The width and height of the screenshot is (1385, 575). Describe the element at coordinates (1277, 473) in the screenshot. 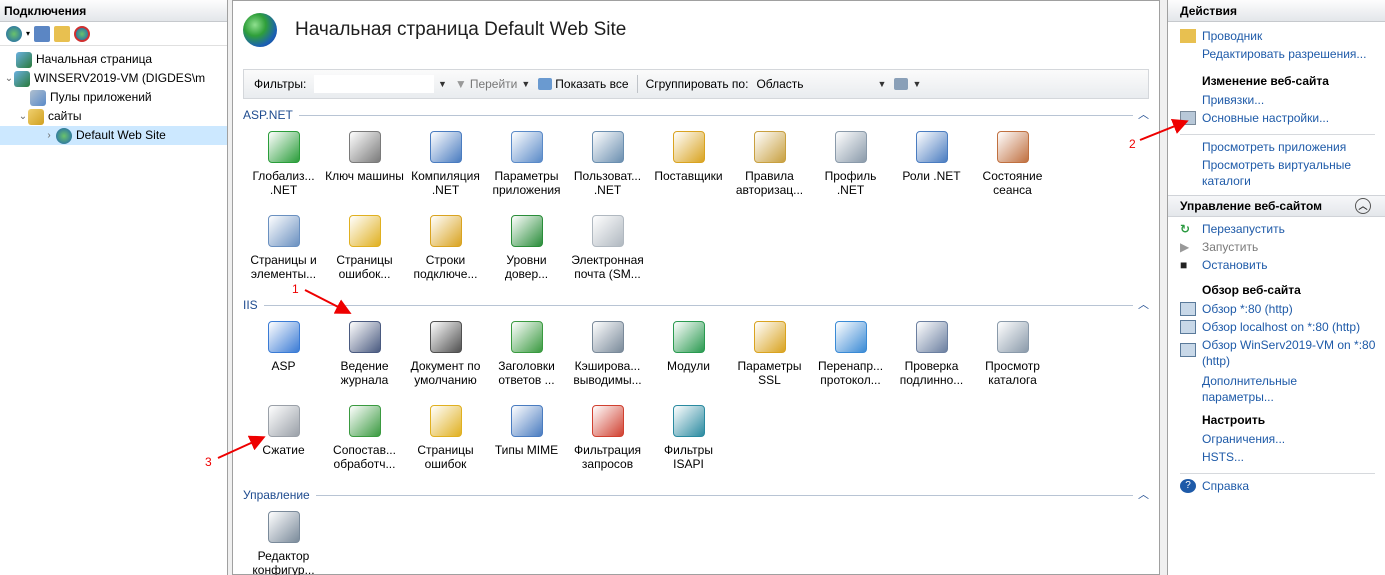

I see `divider` at that location.